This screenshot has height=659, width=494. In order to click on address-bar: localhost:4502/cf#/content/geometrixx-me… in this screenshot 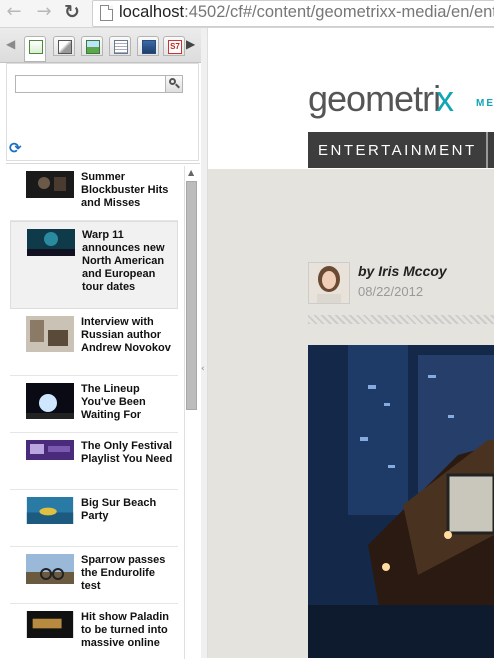, I will do `click(293, 13)`.